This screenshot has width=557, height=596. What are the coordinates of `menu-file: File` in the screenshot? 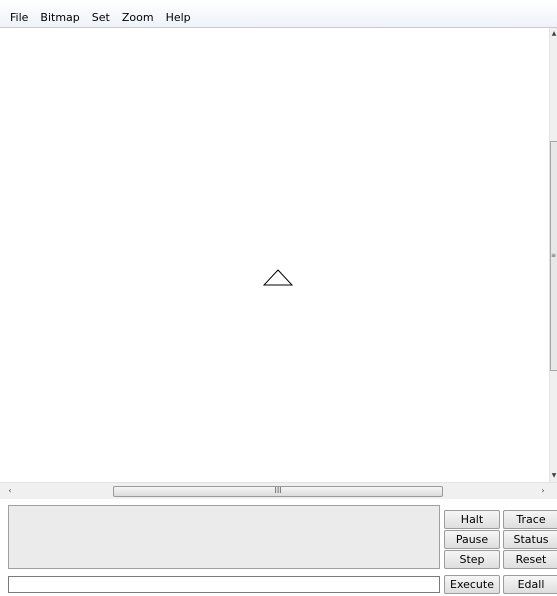 It's located at (19, 18).